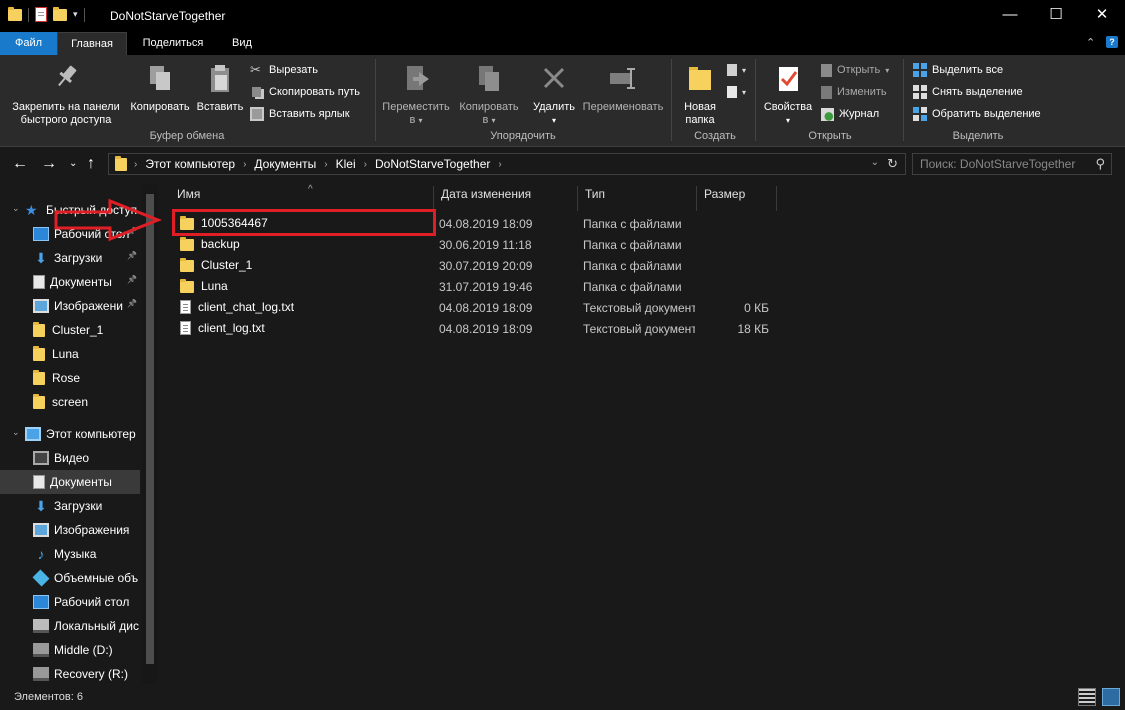 This screenshot has width=1125, height=710. I want to click on details-view-icon, so click(1087, 697).